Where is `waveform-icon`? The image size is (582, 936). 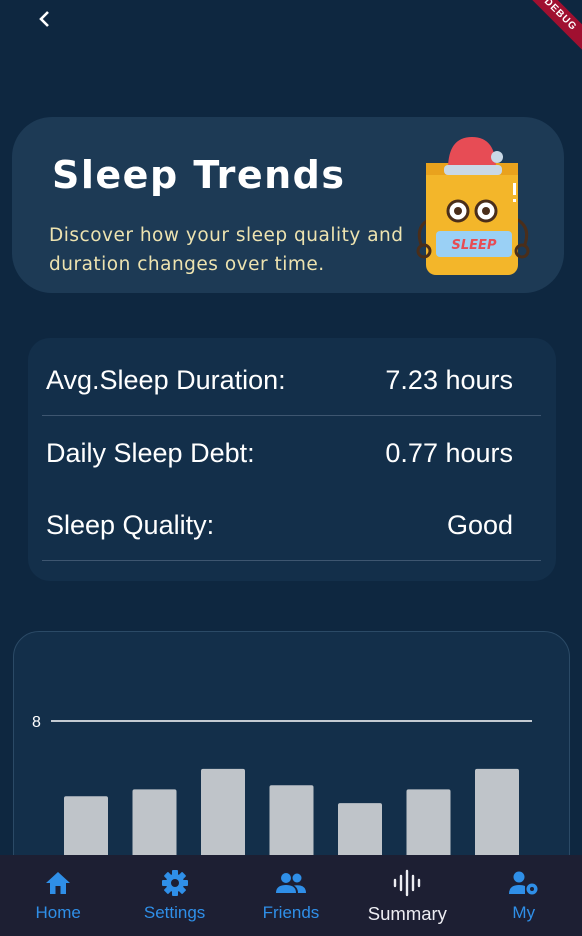
waveform-icon is located at coordinates (407, 883).